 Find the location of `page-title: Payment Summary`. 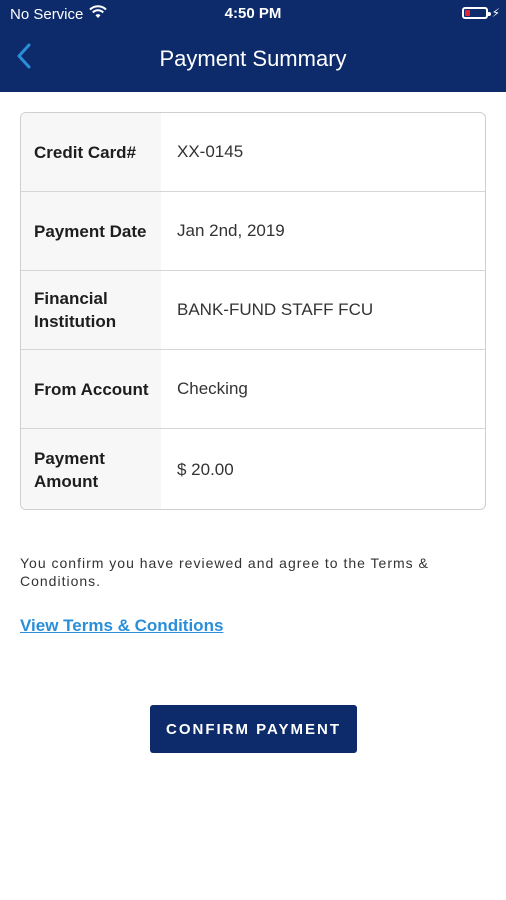

page-title: Payment Summary is located at coordinates (253, 58).